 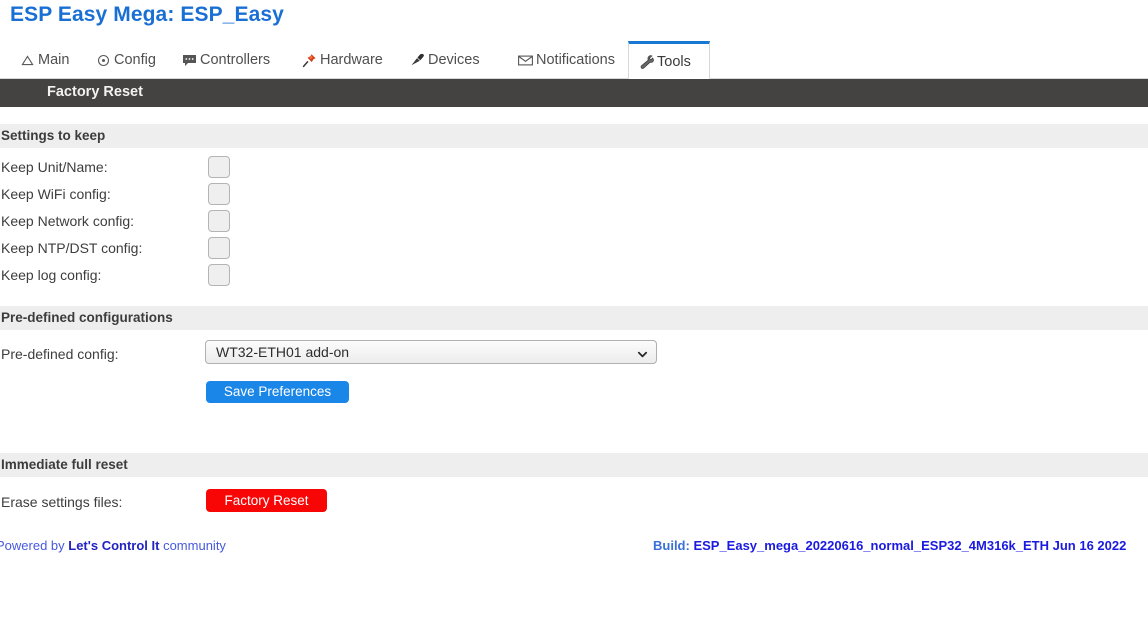 I want to click on tab-notifications: Notifications, so click(x=563, y=60).